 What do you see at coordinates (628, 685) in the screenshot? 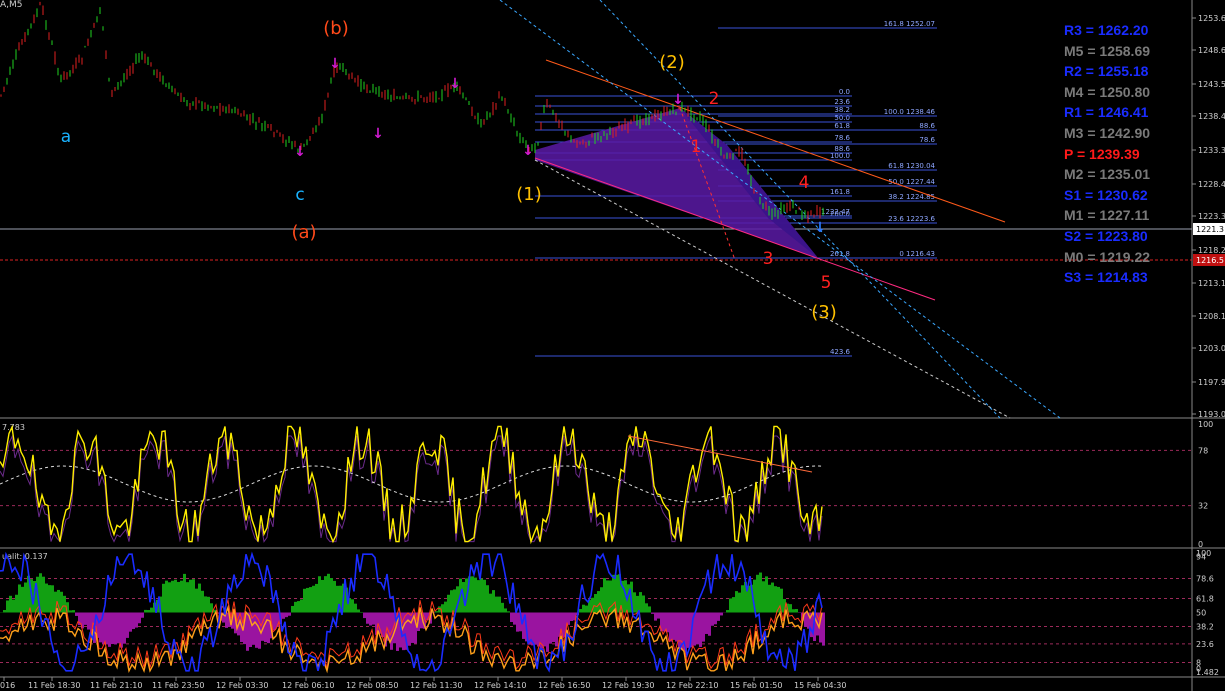
I see `time-tick-label: 12 Feb 19:30` at bounding box center [628, 685].